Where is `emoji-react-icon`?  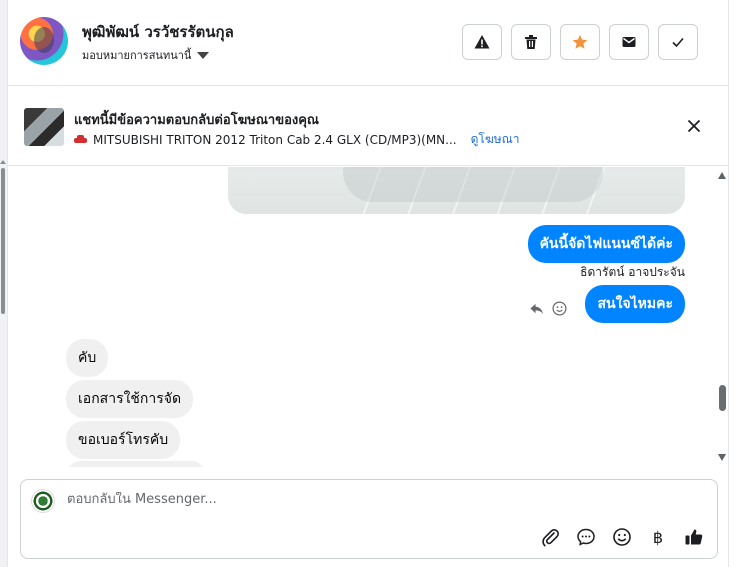
emoji-react-icon is located at coordinates (559, 308).